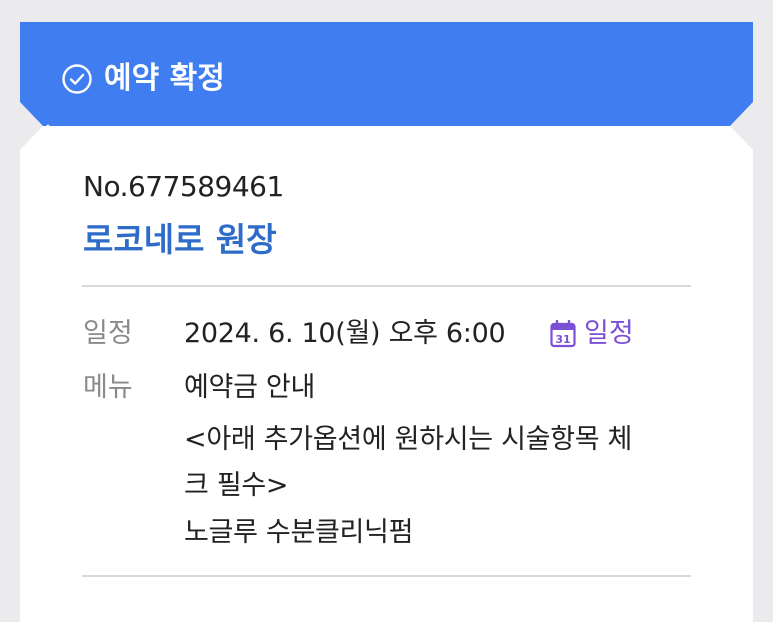 This screenshot has width=773, height=622. What do you see at coordinates (408, 439) in the screenshot?
I see `menu-line: <아래 추가옵션에 원하시는 시술항목 체` at bounding box center [408, 439].